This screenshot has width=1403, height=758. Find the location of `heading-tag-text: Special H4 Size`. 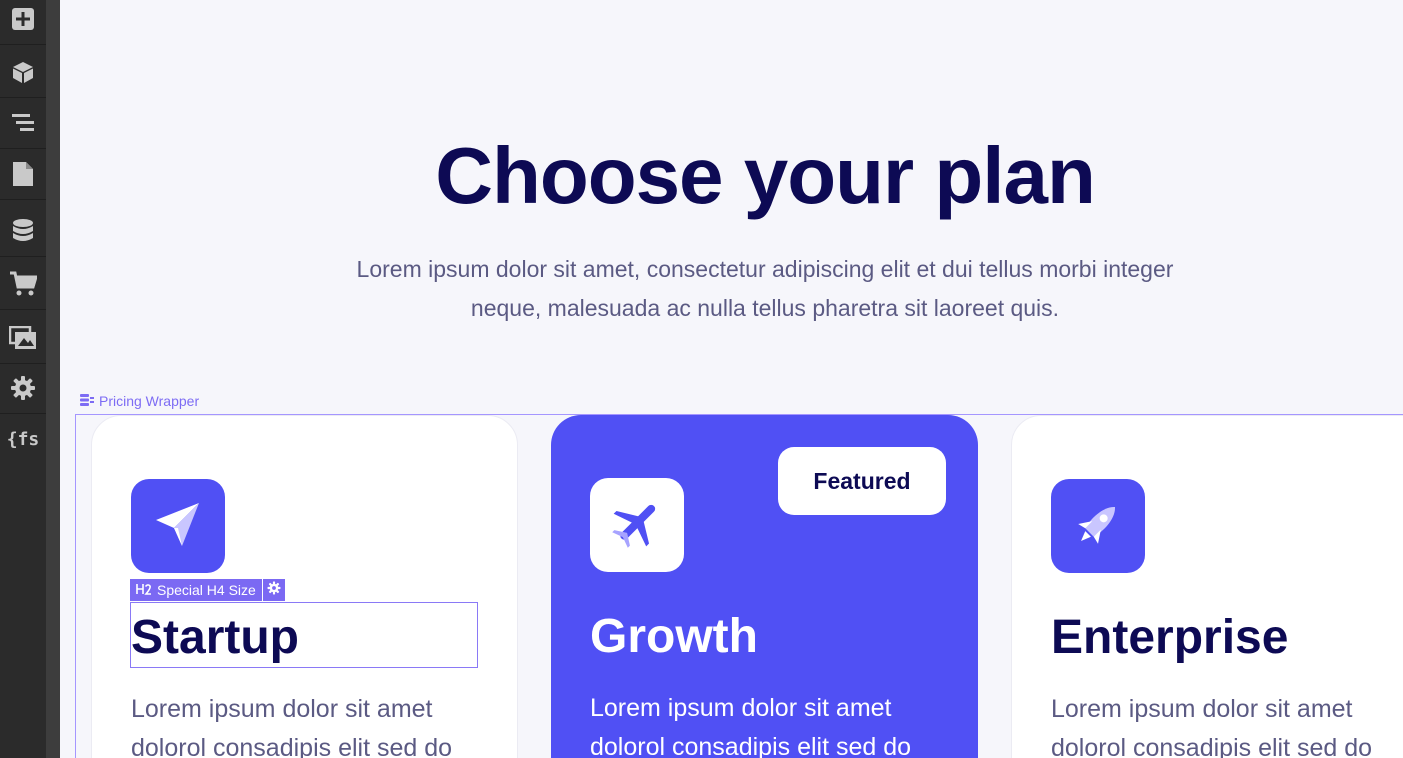

heading-tag-text: Special H4 Size is located at coordinates (206, 590).